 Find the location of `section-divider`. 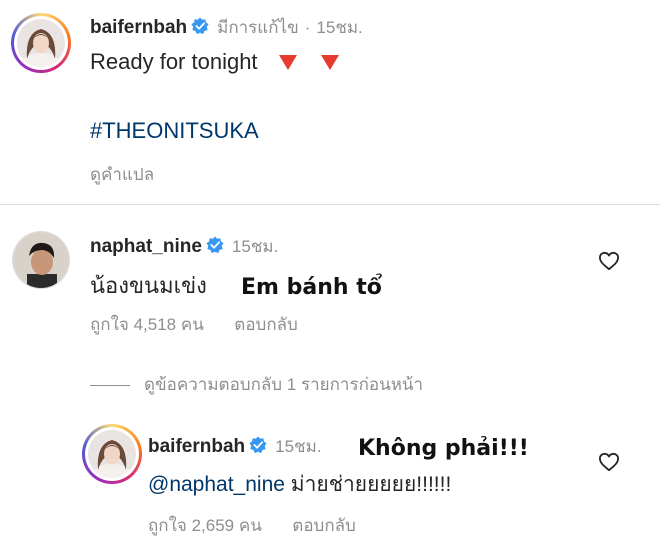

section-divider is located at coordinates (330, 204).